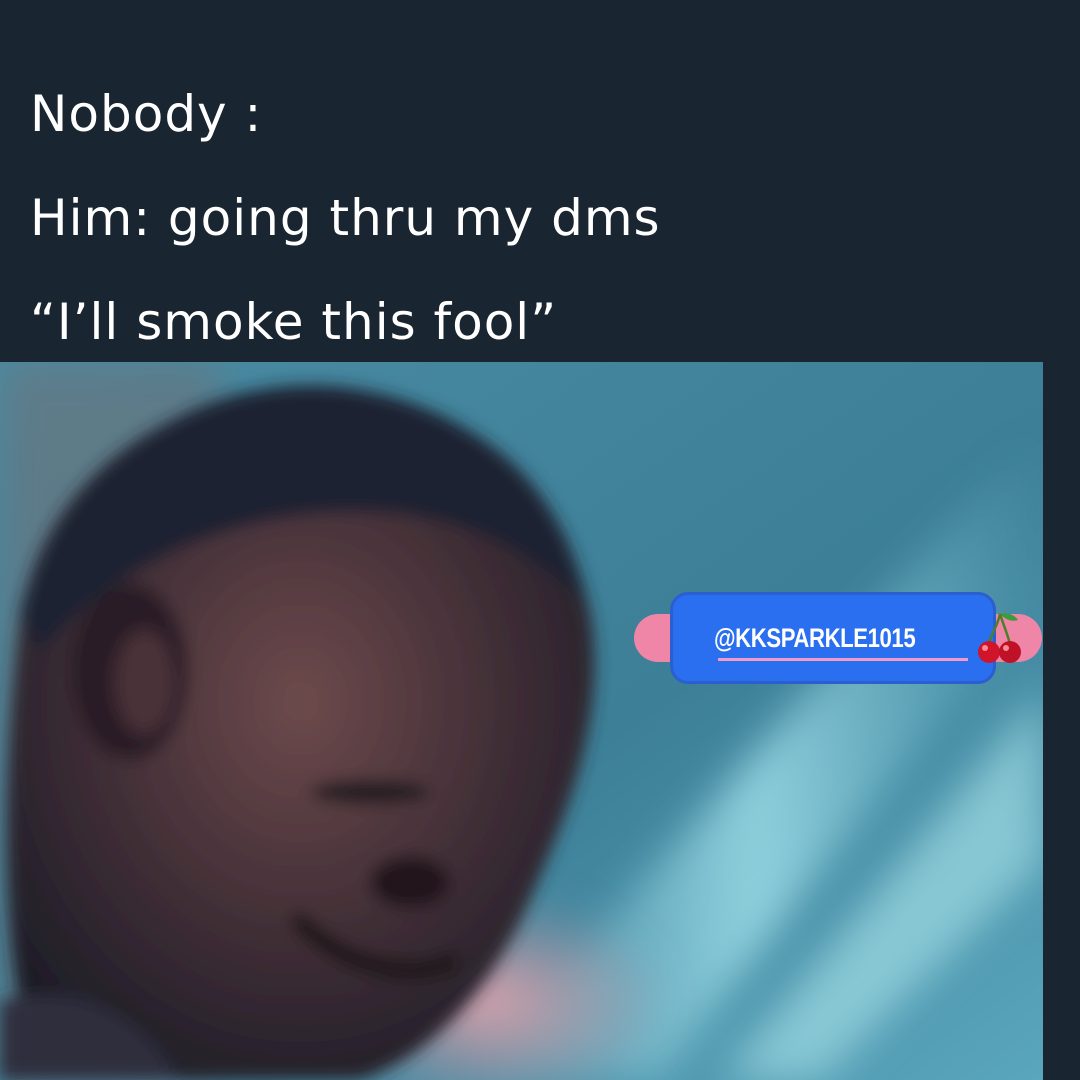 The height and width of the screenshot is (1080, 1080). What do you see at coordinates (146, 114) in the screenshot?
I see `caption-line-nobody: Nobody :` at bounding box center [146, 114].